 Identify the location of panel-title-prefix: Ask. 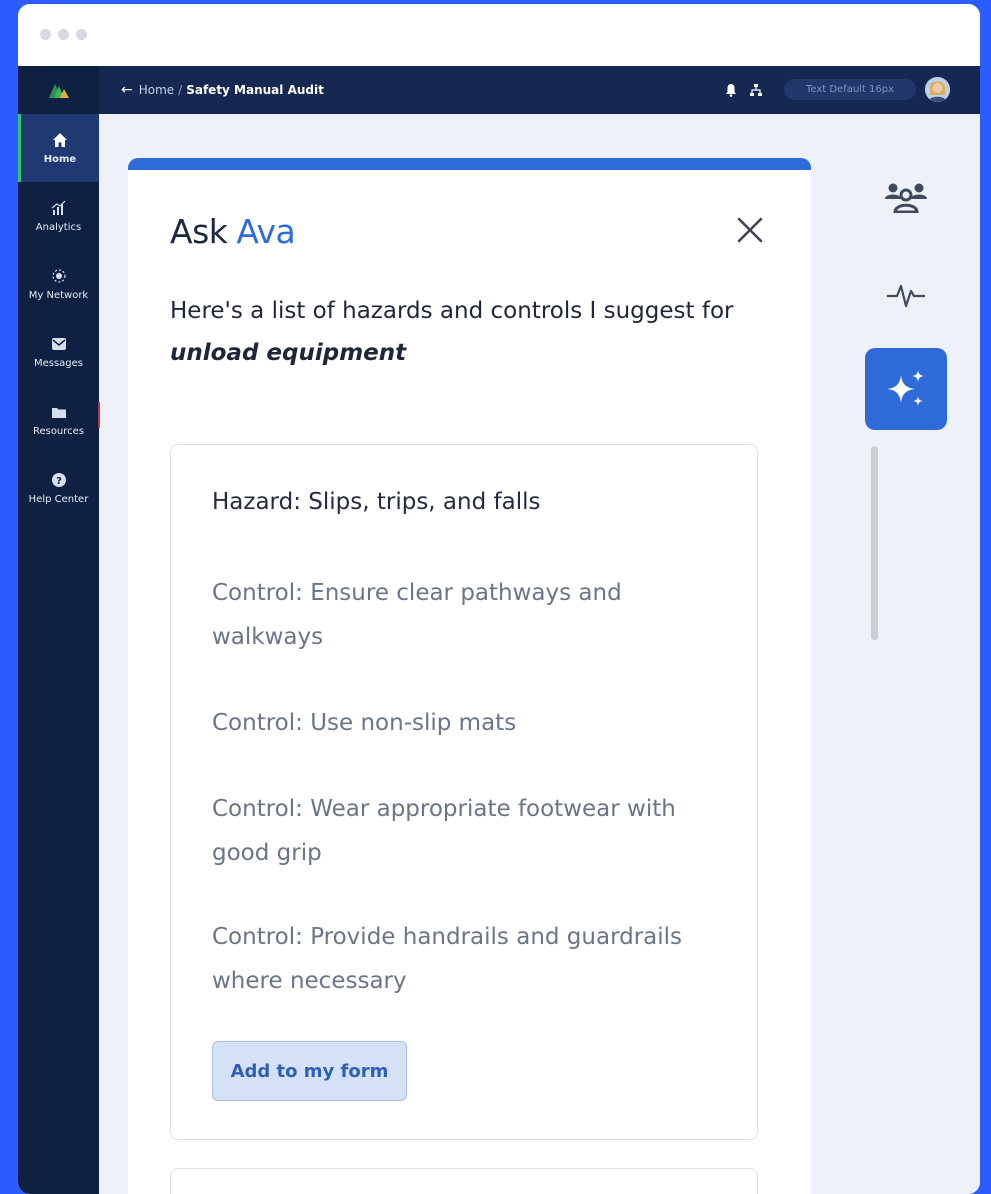
(199, 231).